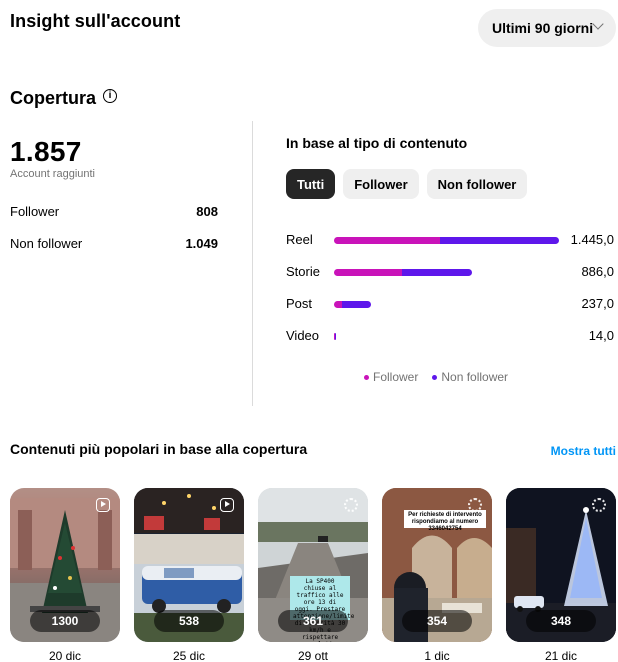 This screenshot has height=662, width=618. What do you see at coordinates (313, 655) in the screenshot?
I see `content-date: 29 ott` at bounding box center [313, 655].